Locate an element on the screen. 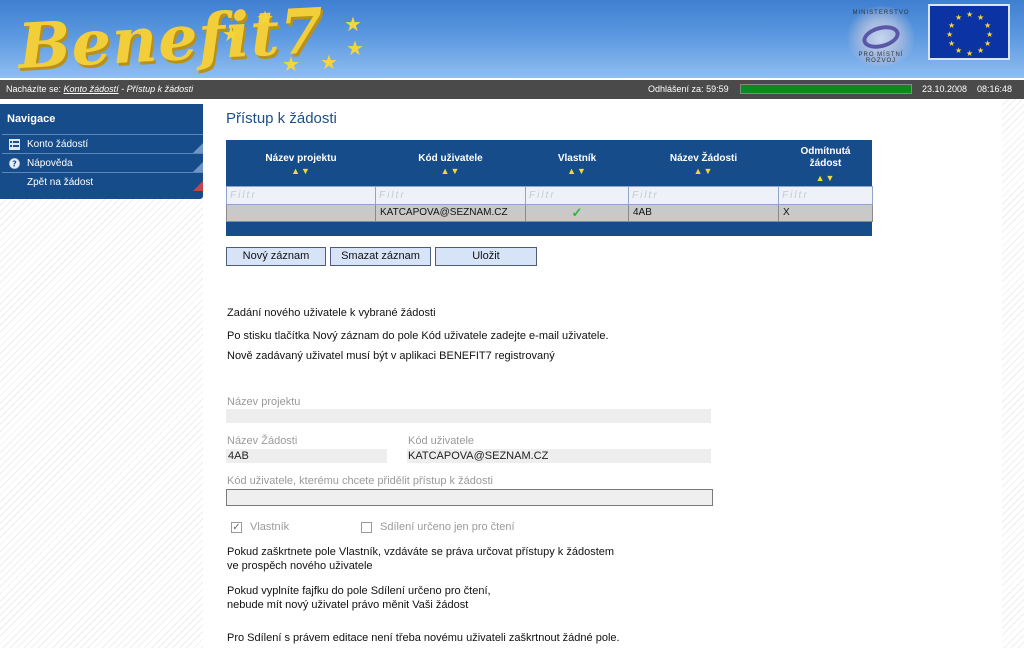  readonly-checkbox is located at coordinates (366, 527).